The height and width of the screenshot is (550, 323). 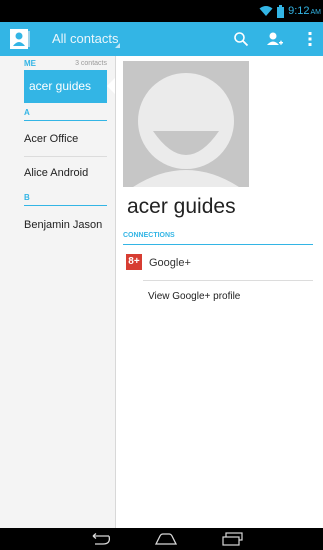 What do you see at coordinates (65, 199) in the screenshot?
I see `section-header-b: B` at bounding box center [65, 199].